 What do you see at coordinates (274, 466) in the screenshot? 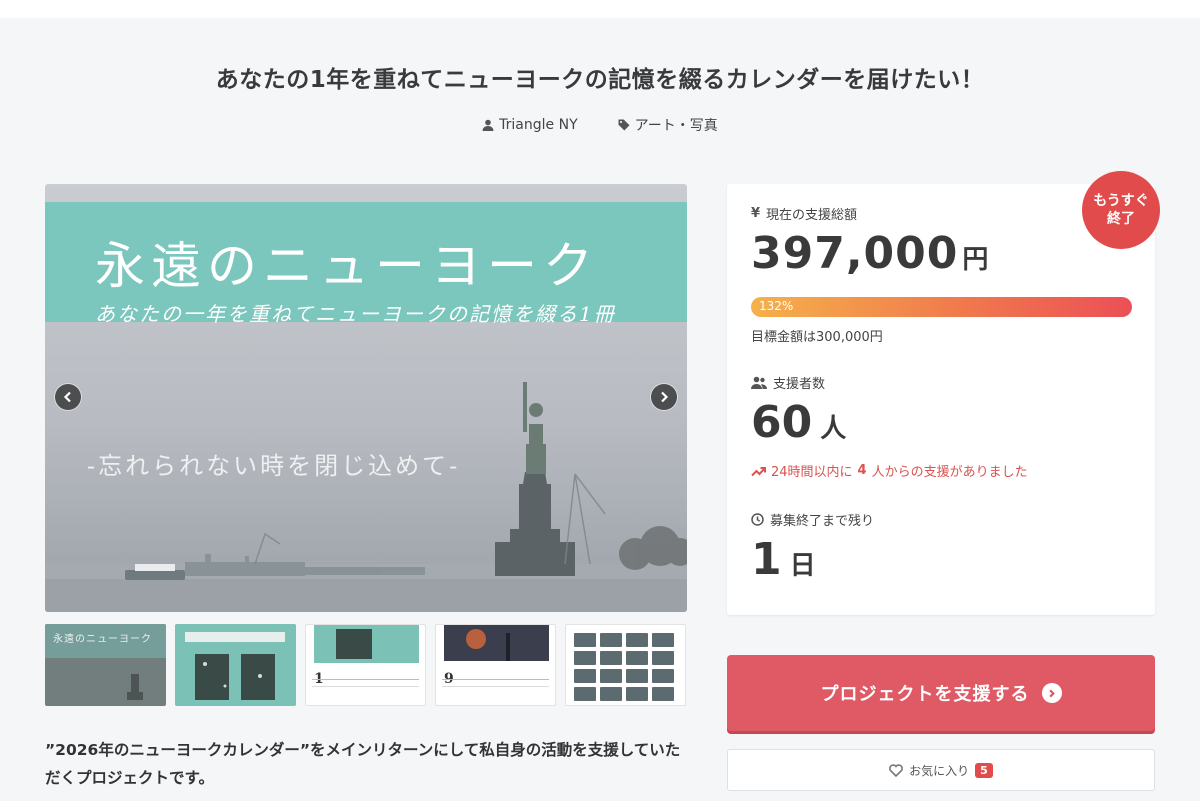
I see `hero-tagline: -忘れられない時を閉じ込めて-` at bounding box center [274, 466].